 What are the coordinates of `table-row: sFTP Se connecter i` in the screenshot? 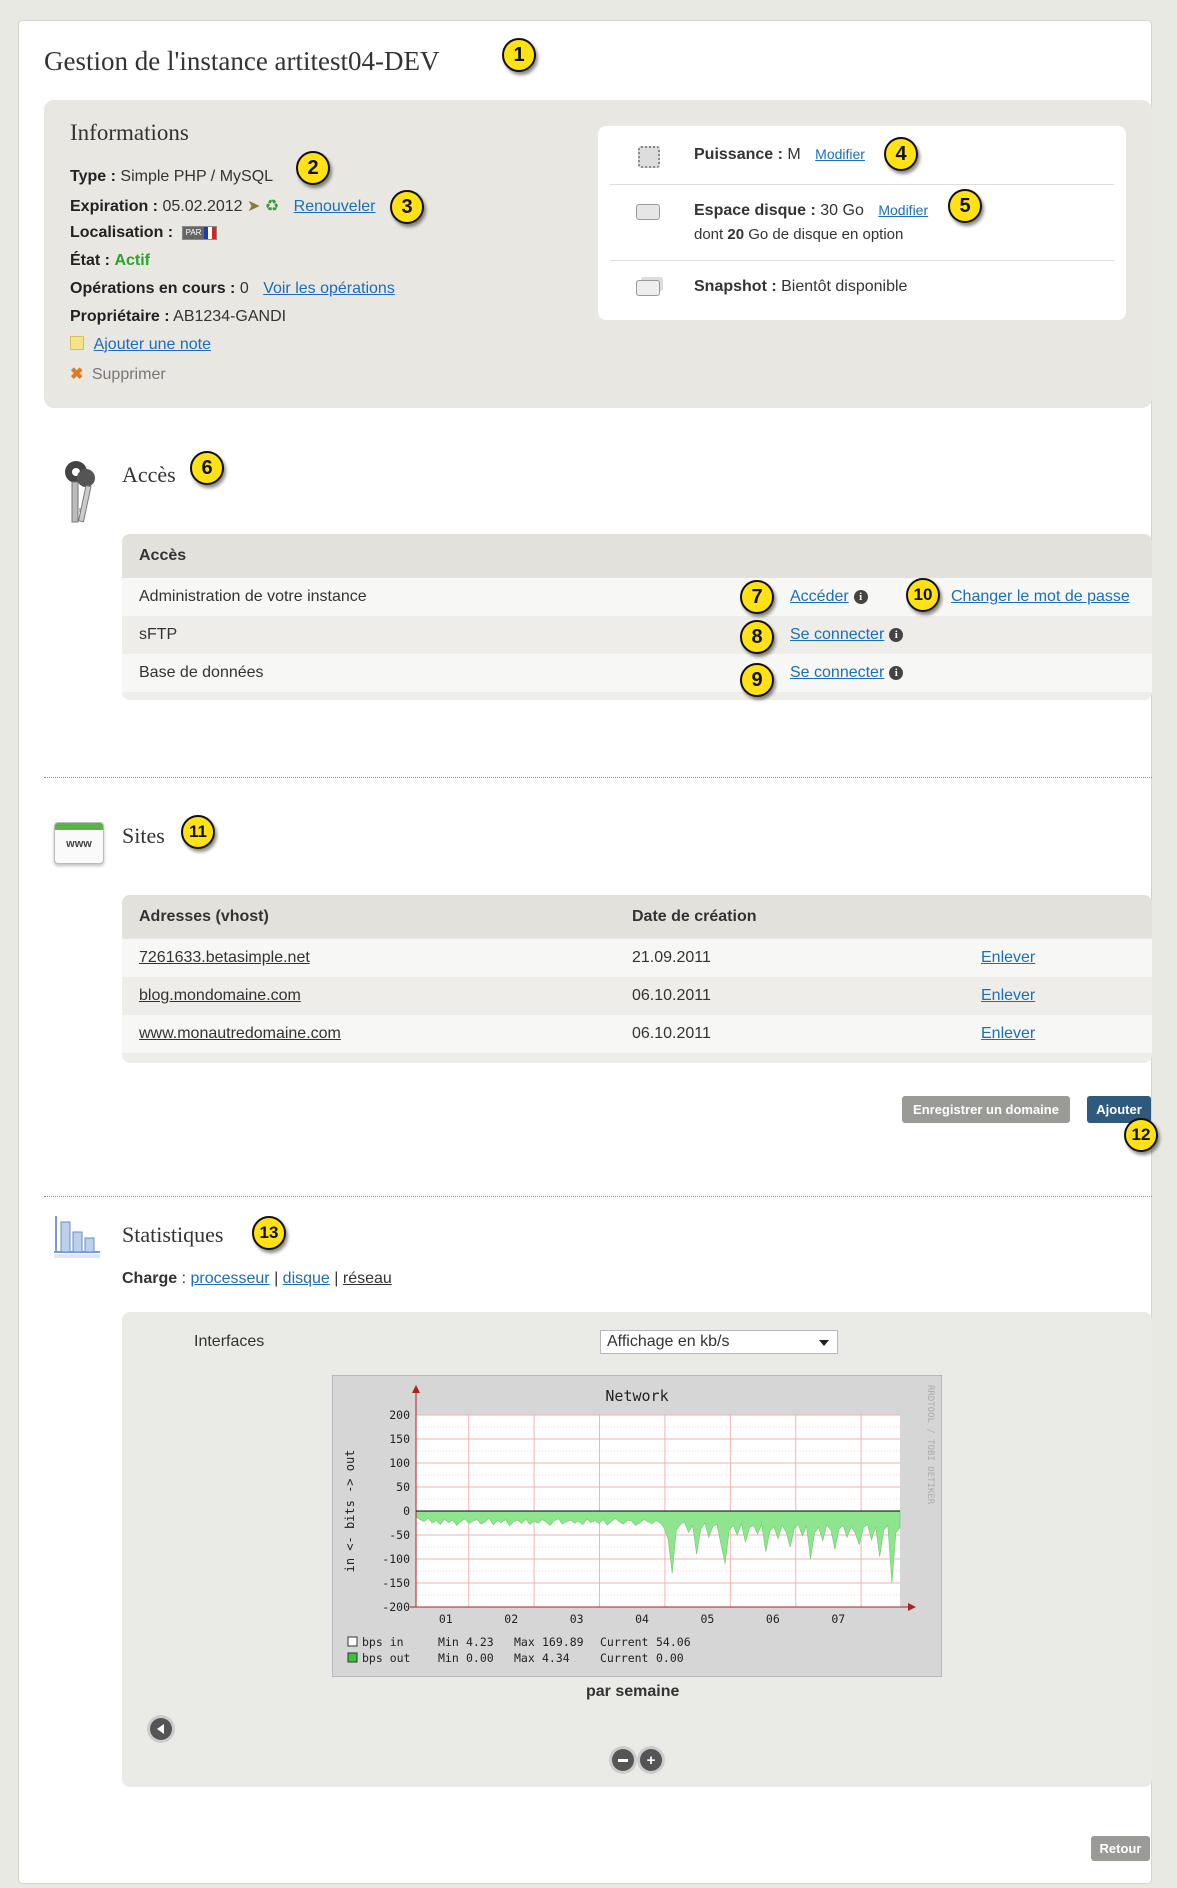 It's located at (637, 635).